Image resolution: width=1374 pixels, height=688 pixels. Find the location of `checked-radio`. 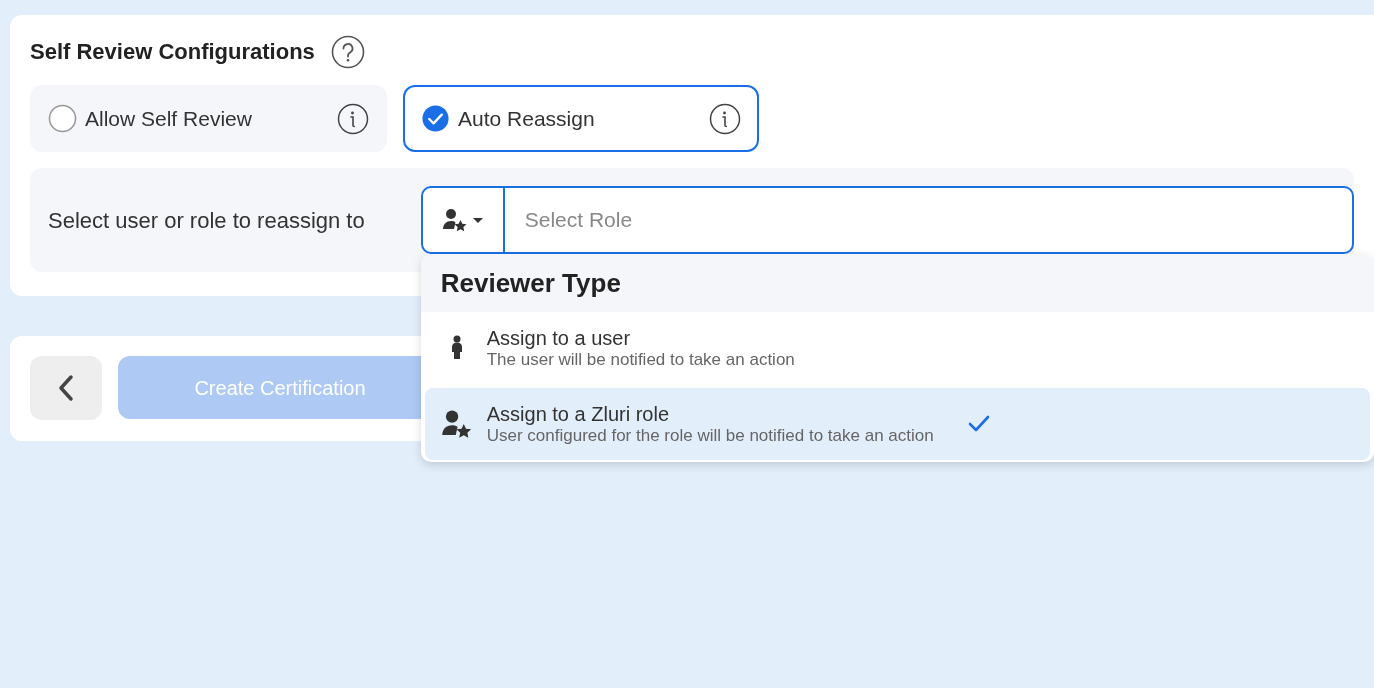

checked-radio is located at coordinates (435, 118).